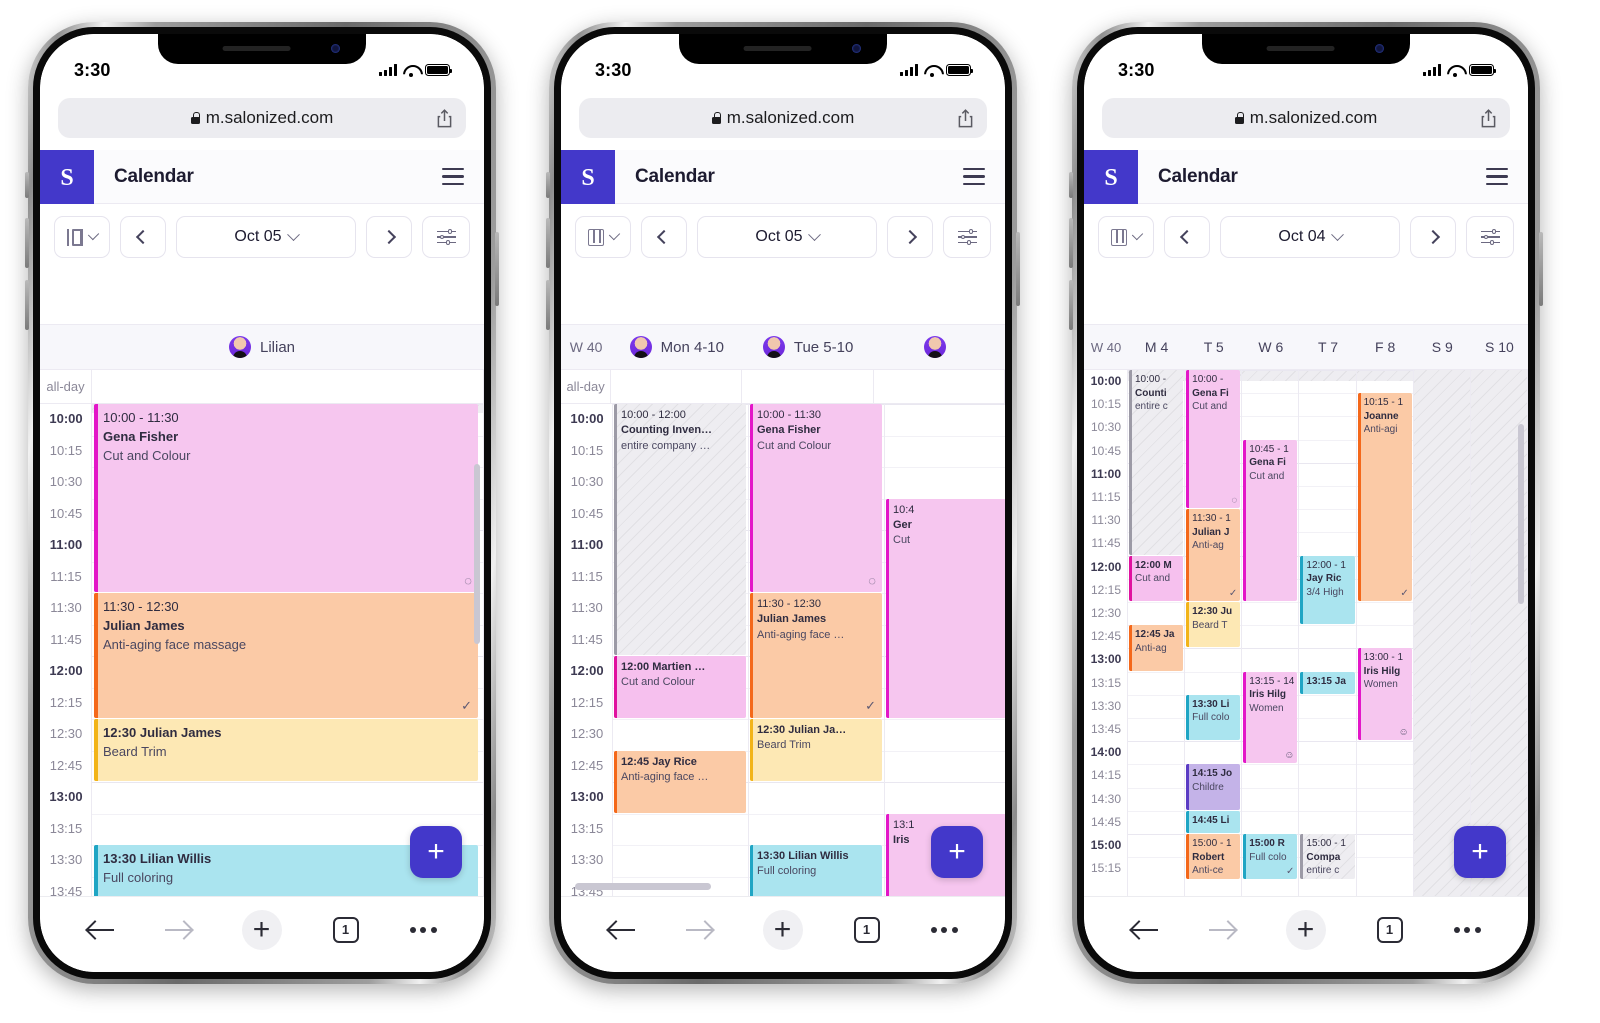 Image resolution: width=1600 pixels, height=1023 pixels. Describe the element at coordinates (816, 870) in the screenshot. I see `calendar-event: 13:30 Lilian Willis Full coloring` at that location.